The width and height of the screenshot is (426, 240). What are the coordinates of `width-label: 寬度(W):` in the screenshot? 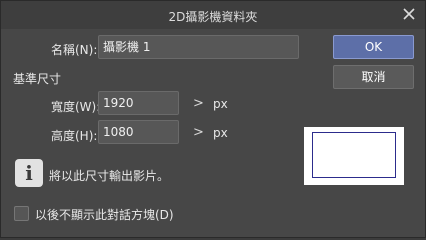 It's located at (76, 107).